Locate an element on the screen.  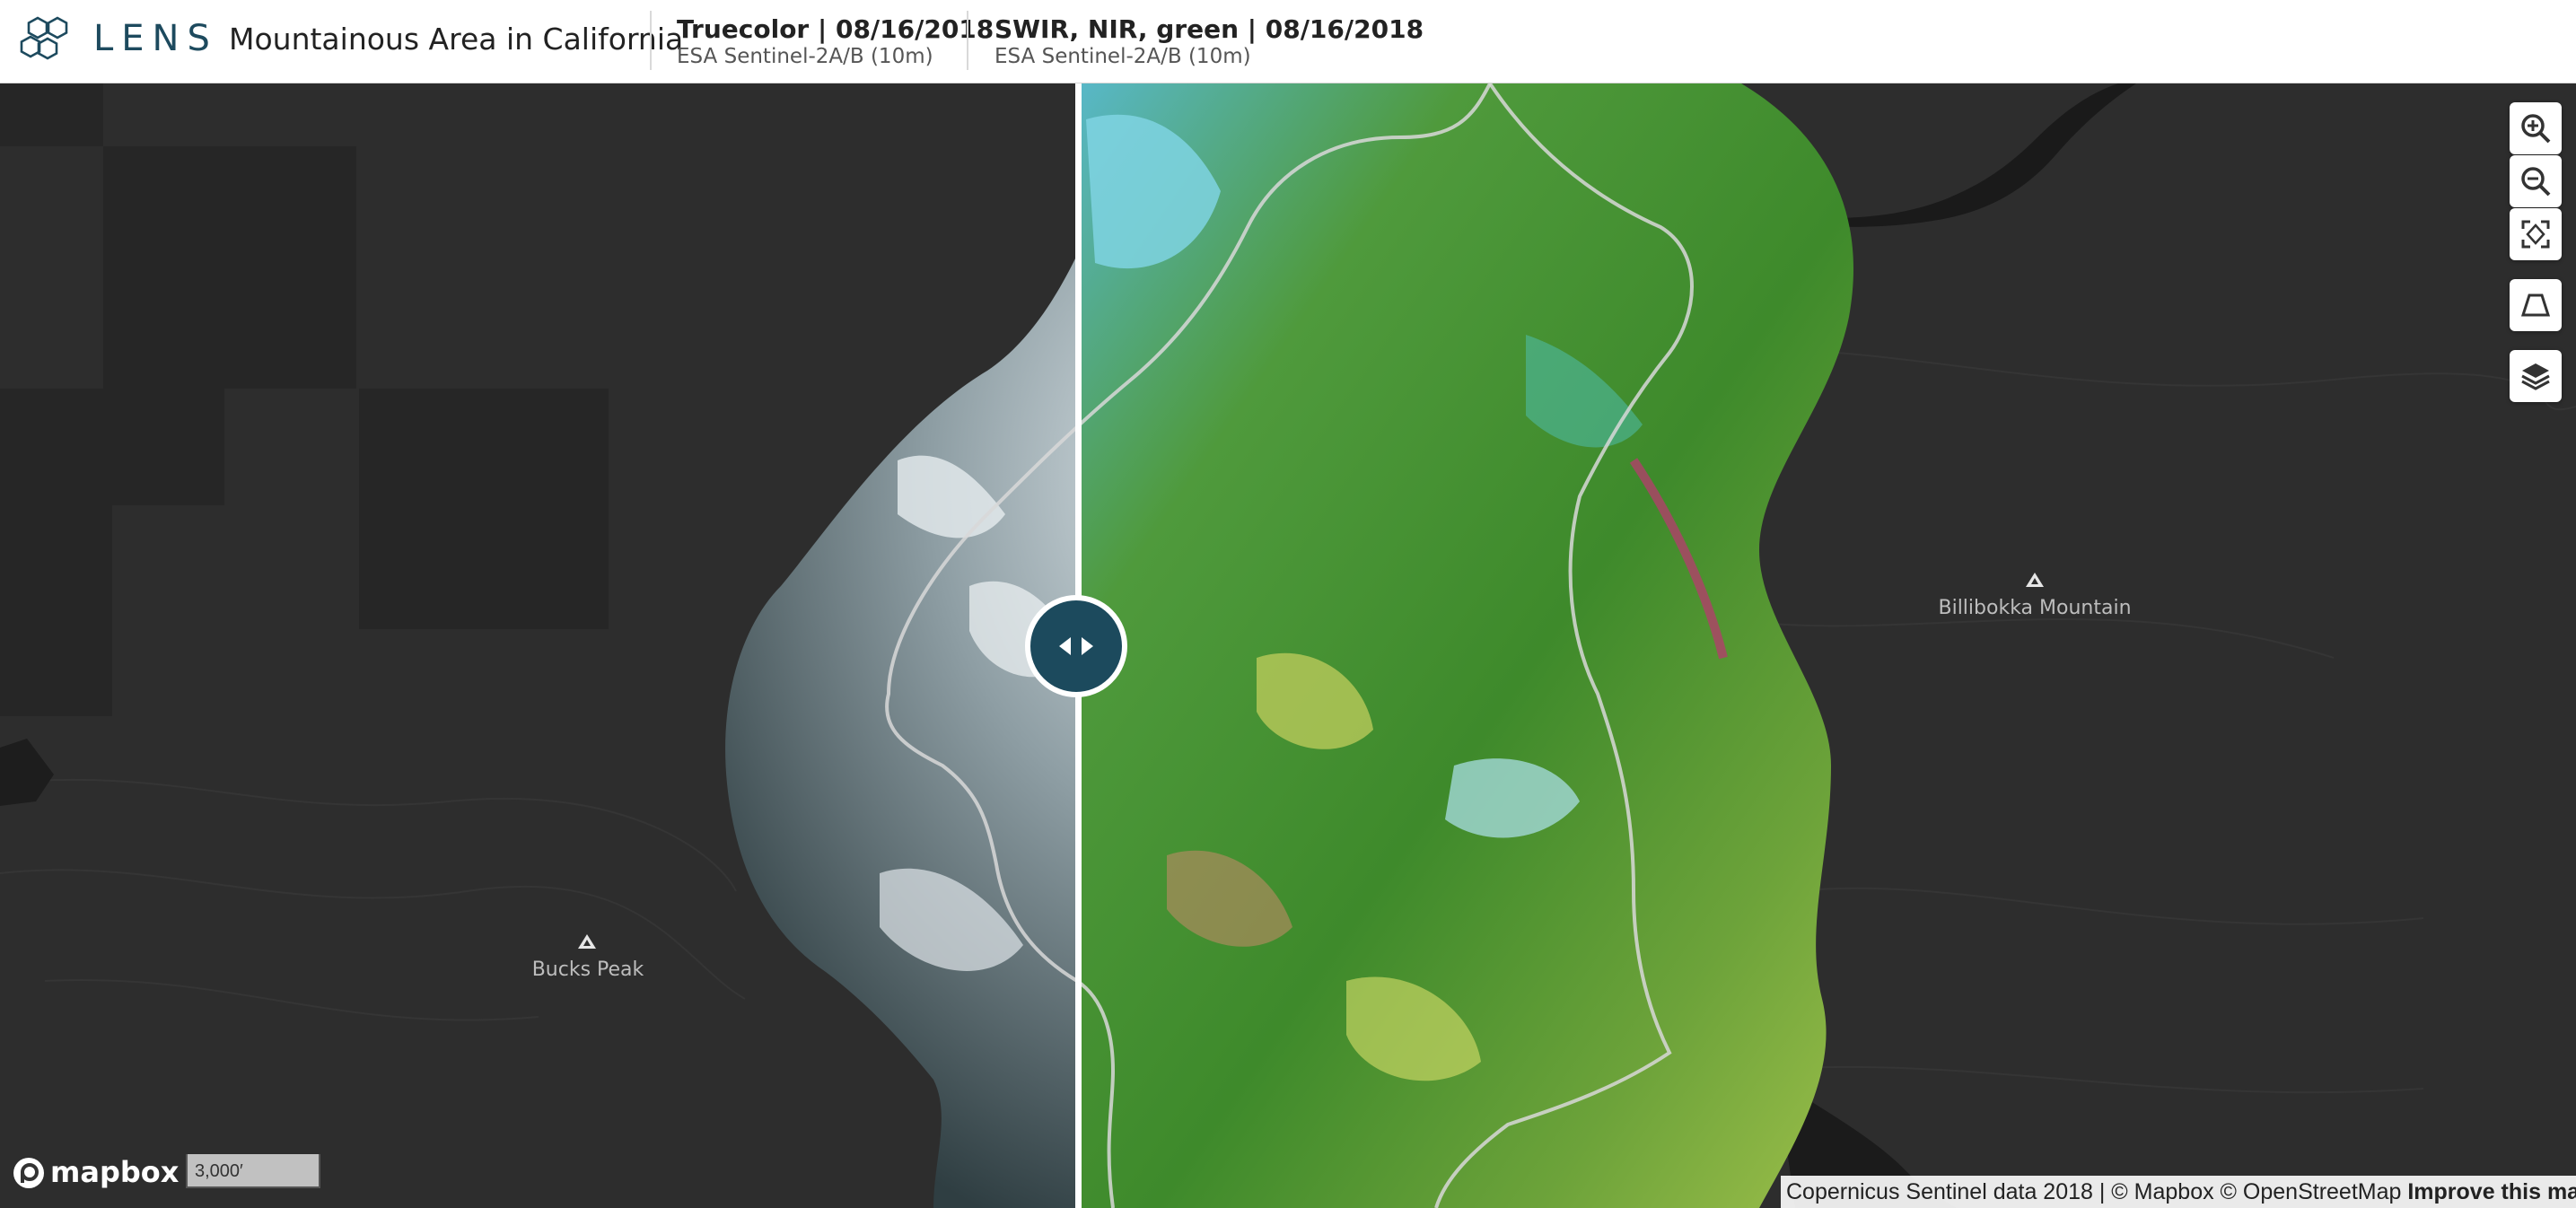
zoom-out-button is located at coordinates (2536, 181).